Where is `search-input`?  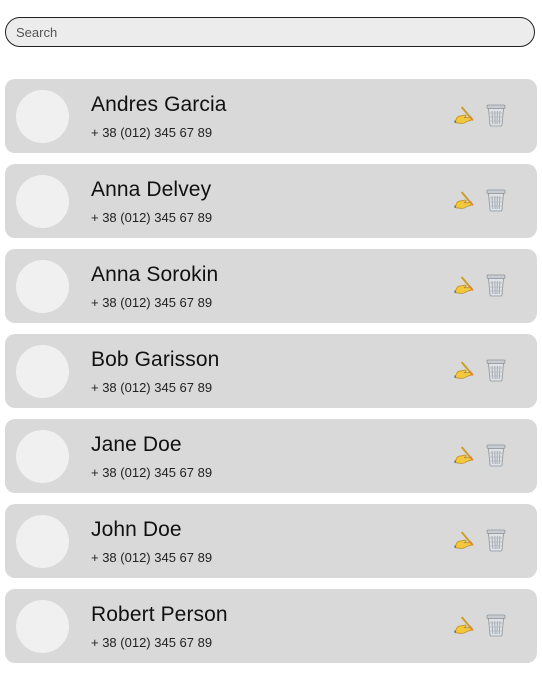
search-input is located at coordinates (270, 32).